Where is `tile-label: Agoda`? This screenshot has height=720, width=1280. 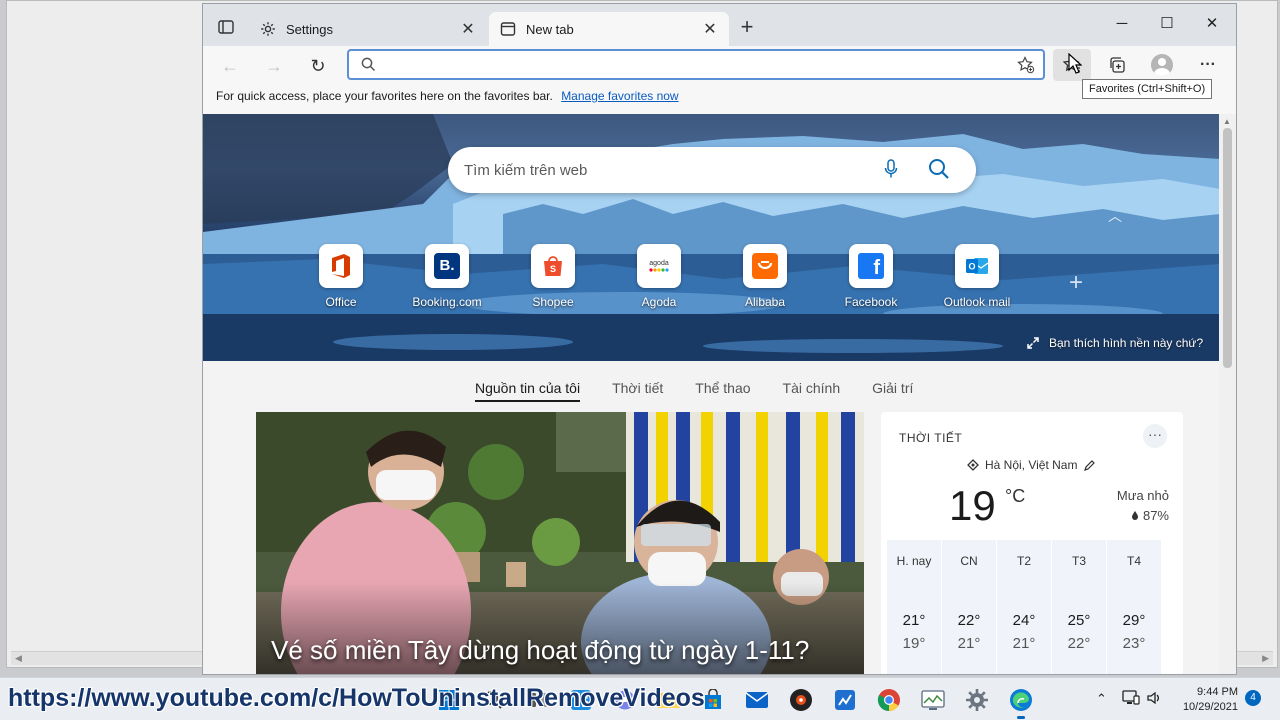 tile-label: Agoda is located at coordinates (659, 302).